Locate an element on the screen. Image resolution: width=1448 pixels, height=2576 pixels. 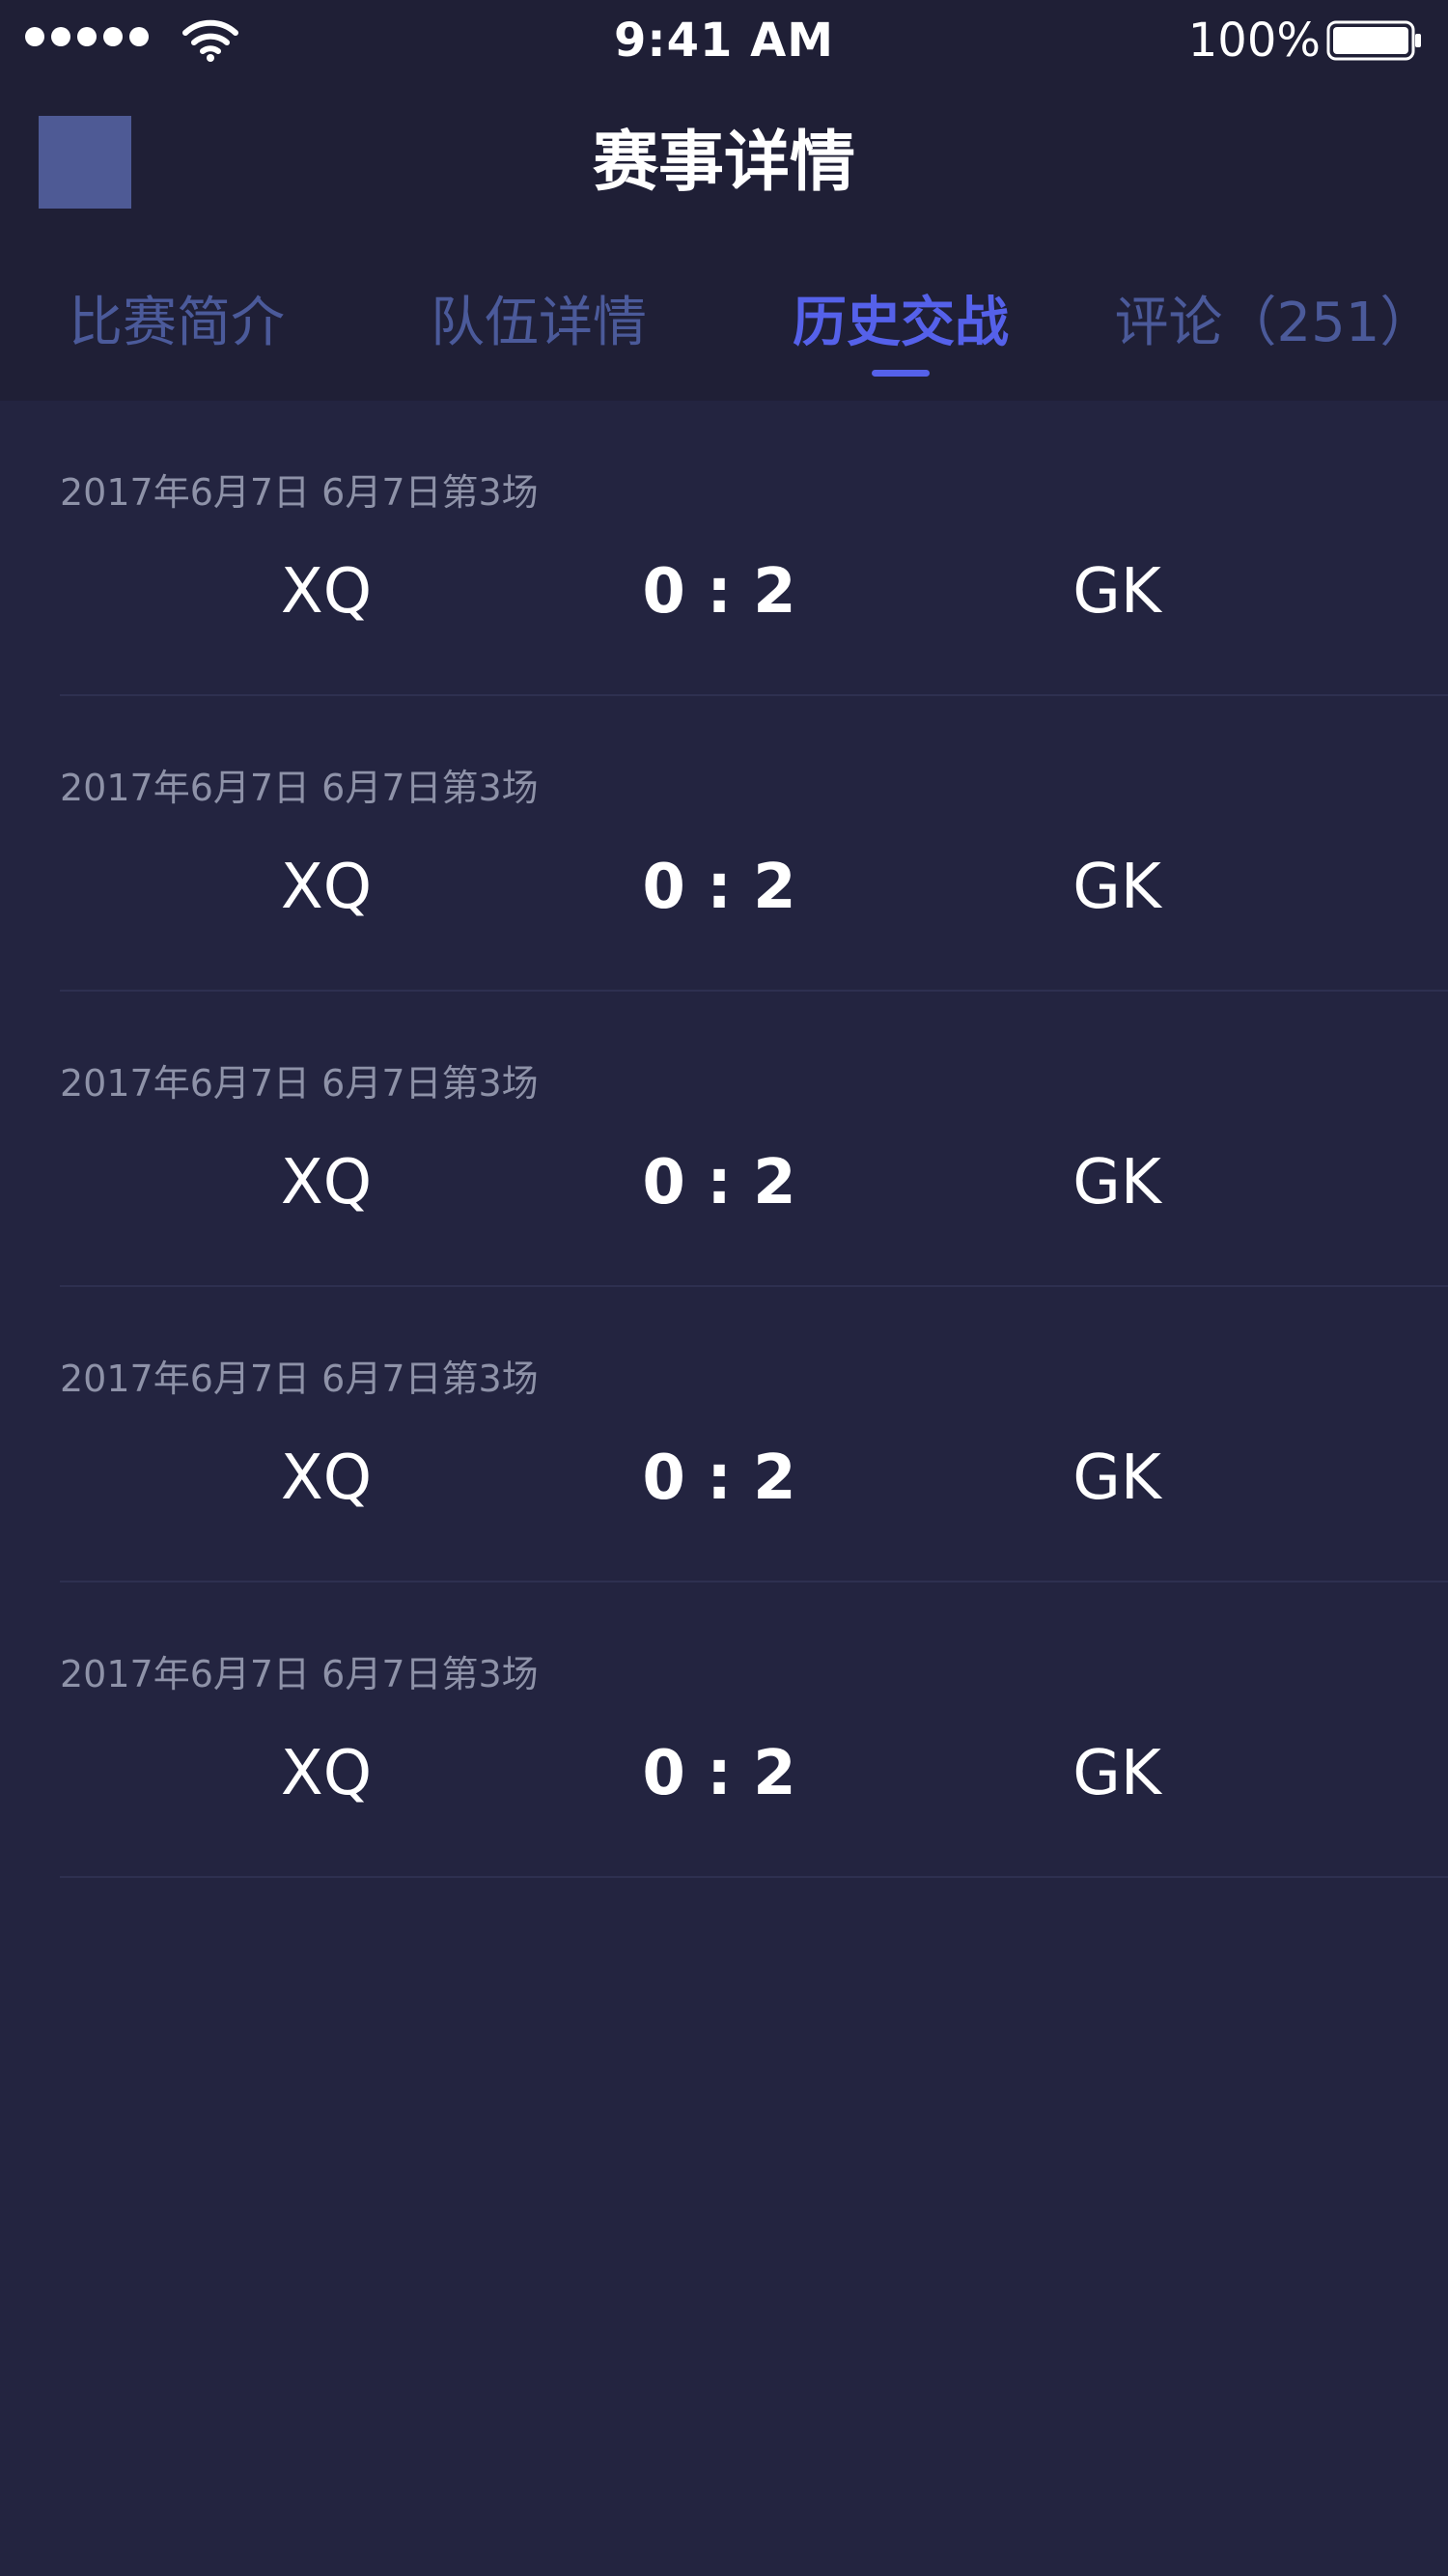
active-tab-indicator is located at coordinates (901, 373).